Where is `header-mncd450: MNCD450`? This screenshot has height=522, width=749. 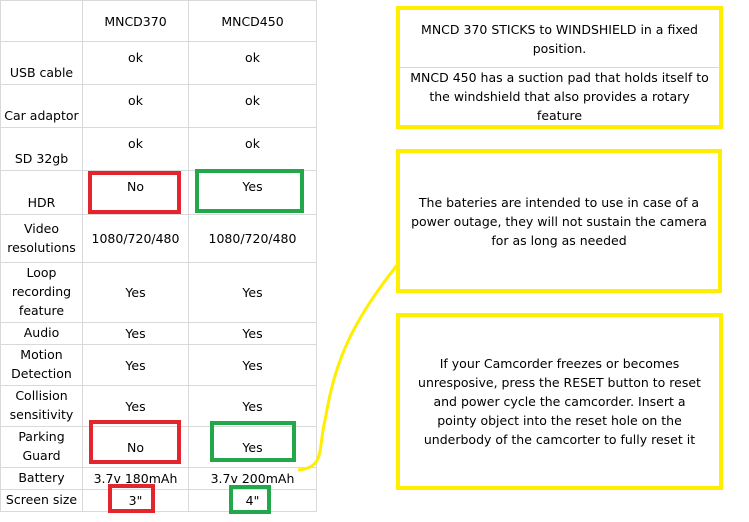
header-mncd450: MNCD450 is located at coordinates (252, 21).